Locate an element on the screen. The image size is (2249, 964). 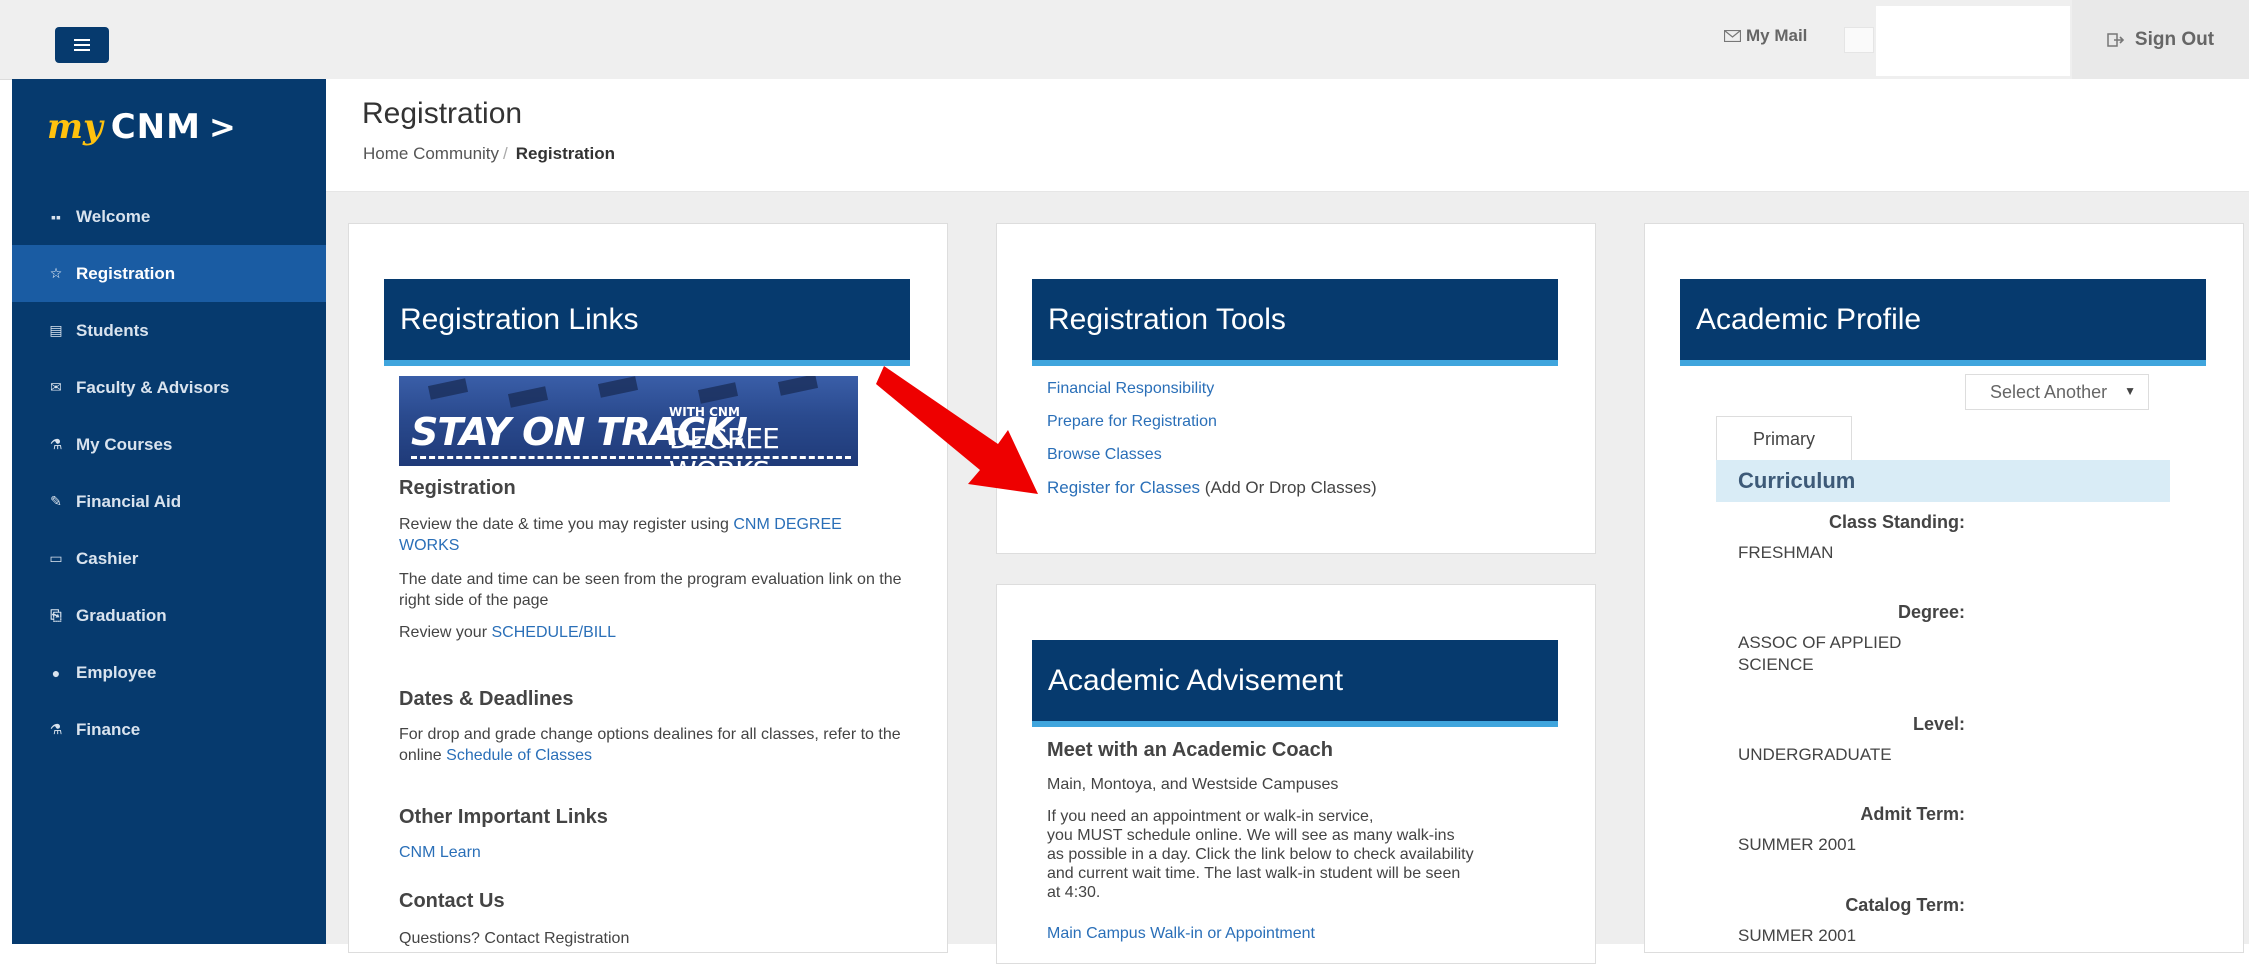
class-standing-label: Class Standing: is located at coordinates (1896, 522).